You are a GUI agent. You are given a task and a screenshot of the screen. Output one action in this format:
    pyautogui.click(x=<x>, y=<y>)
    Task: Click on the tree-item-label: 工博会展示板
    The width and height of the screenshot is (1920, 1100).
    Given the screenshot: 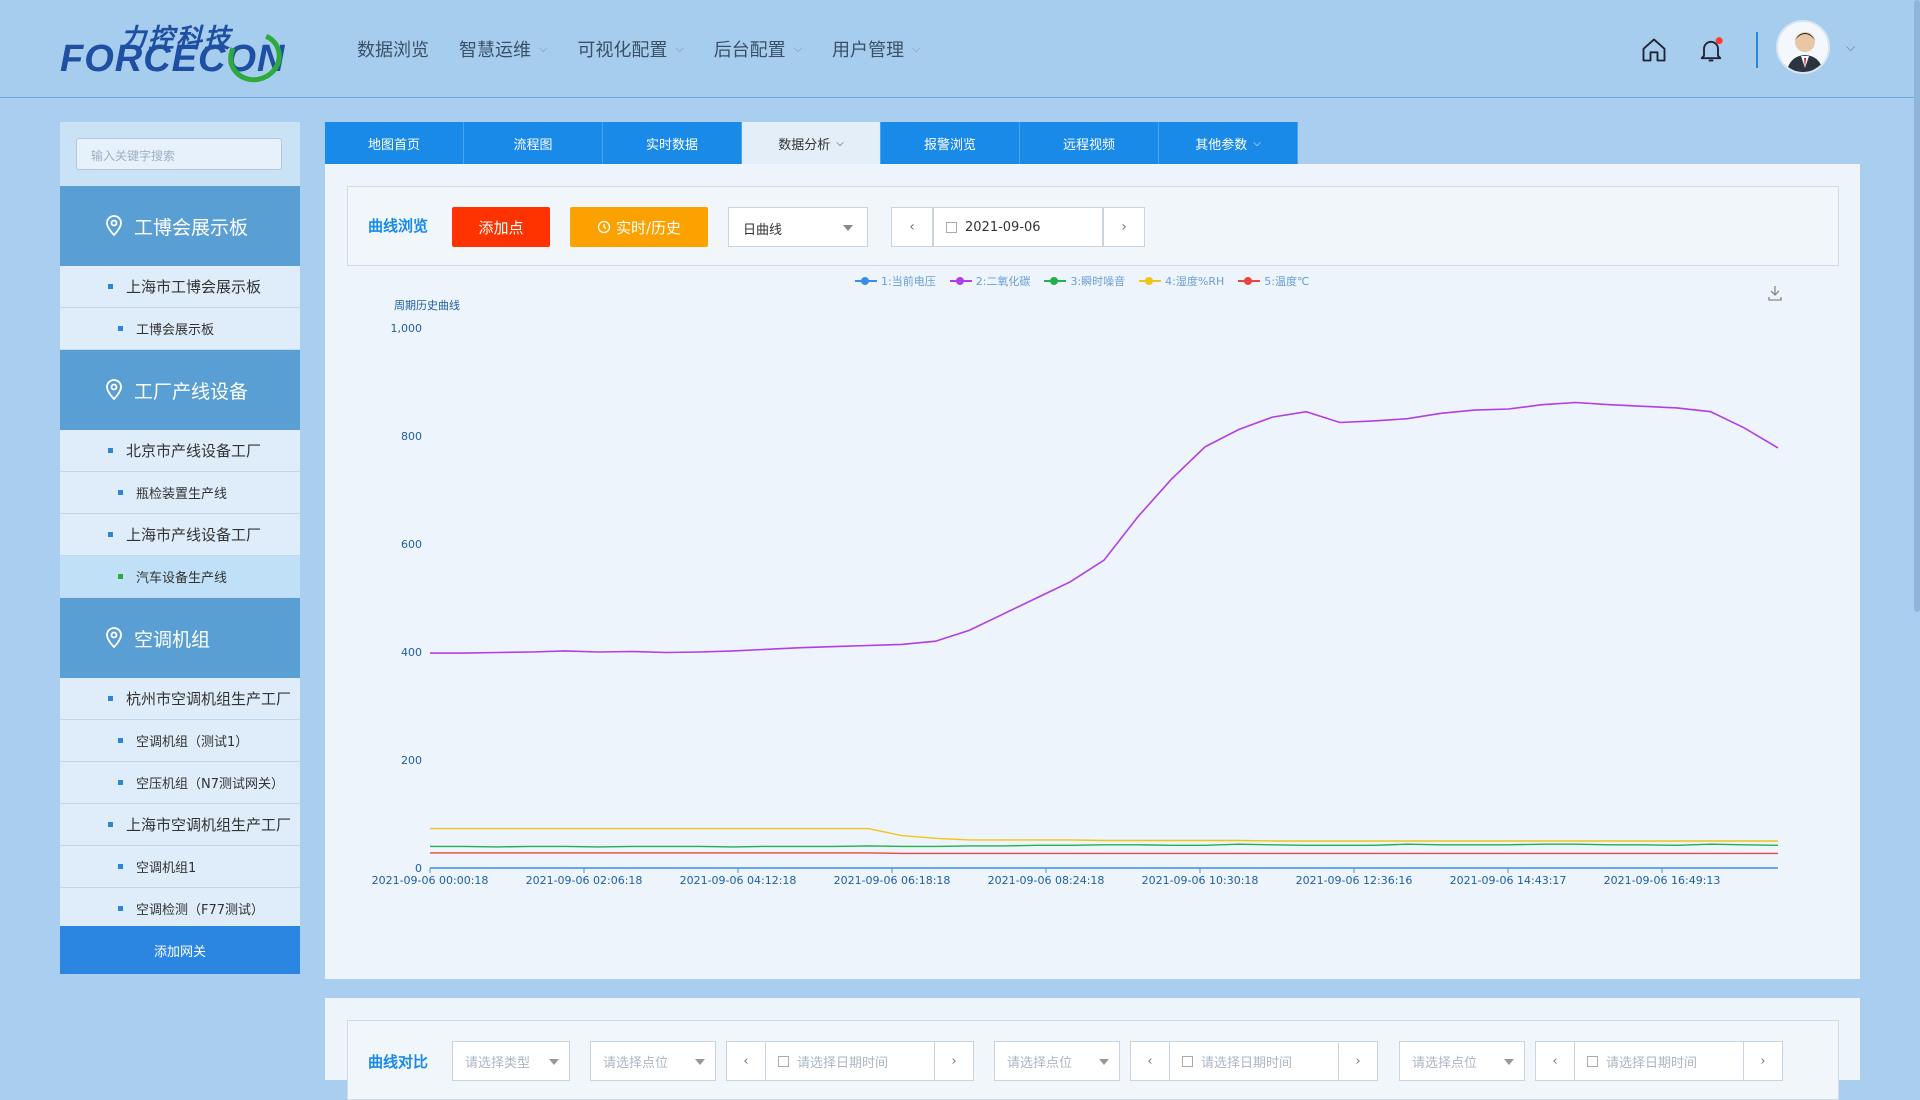 What is the action you would take?
    pyautogui.click(x=175, y=330)
    